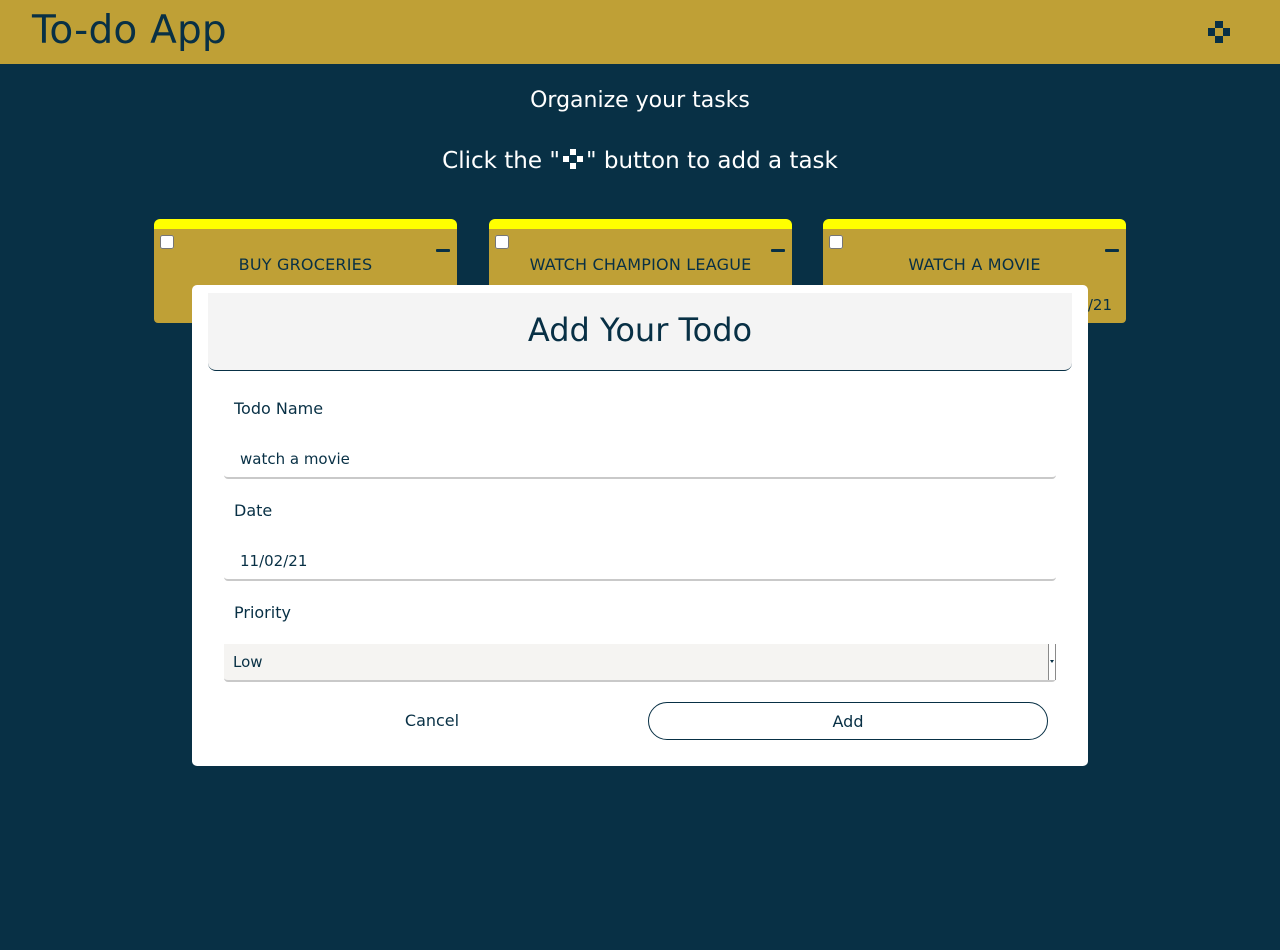 This screenshot has width=1280, height=950. I want to click on cancel-button: Cancel, so click(432, 720).